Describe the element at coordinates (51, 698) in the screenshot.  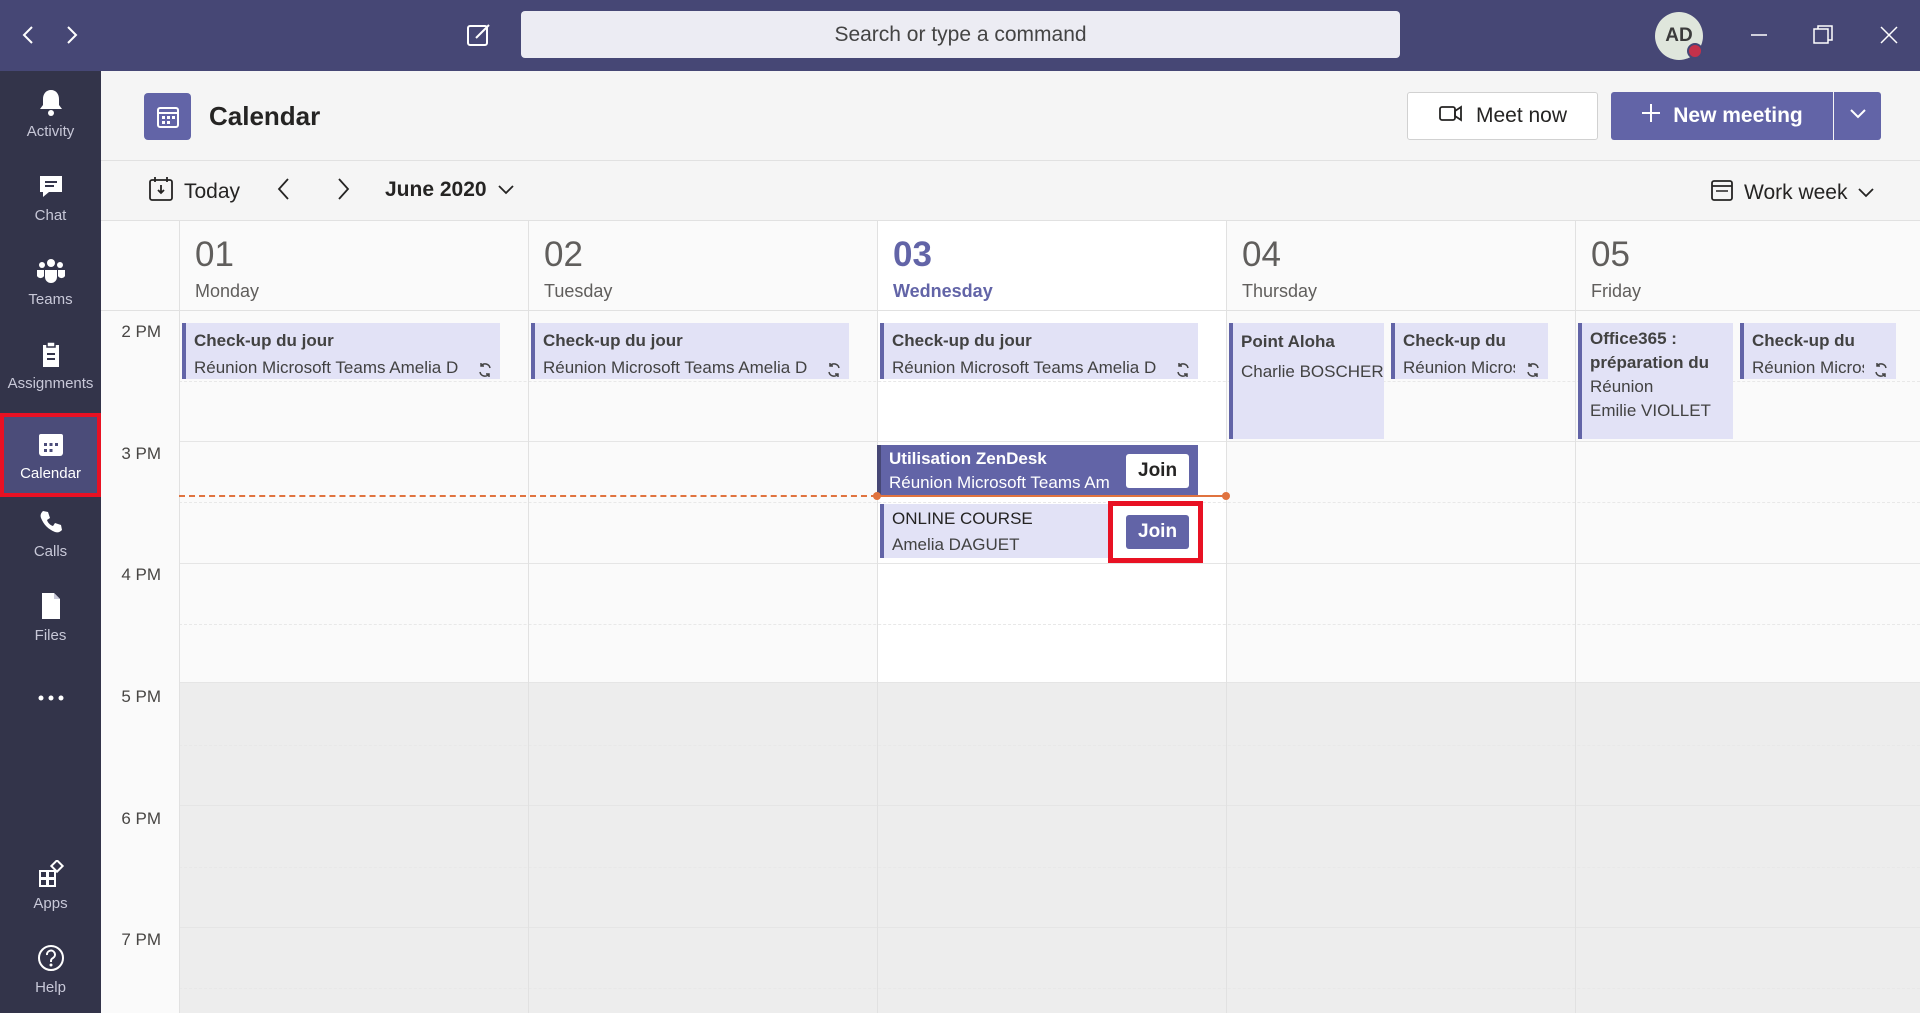
I see `more-icon` at that location.